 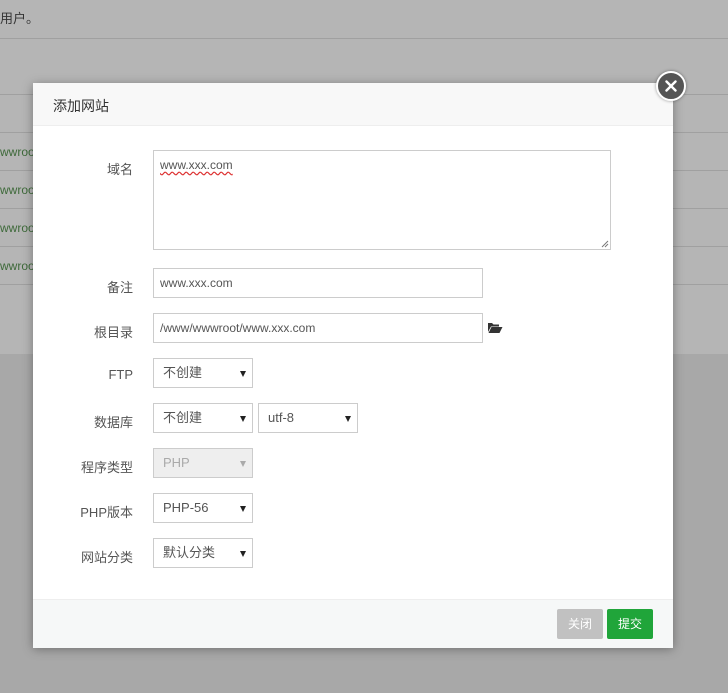 I want to click on program-type-select: PHP, so click(x=203, y=463).